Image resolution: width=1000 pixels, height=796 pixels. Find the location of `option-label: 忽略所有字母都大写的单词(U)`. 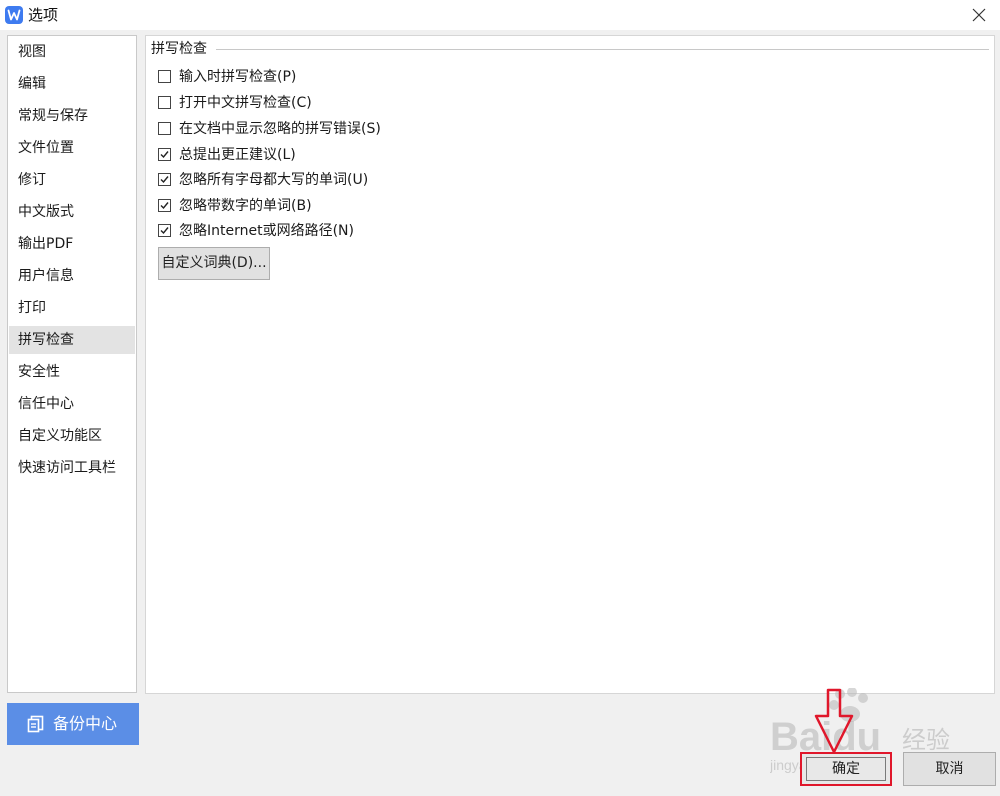

option-label: 忽略所有字母都大写的单词(U) is located at coordinates (274, 180).